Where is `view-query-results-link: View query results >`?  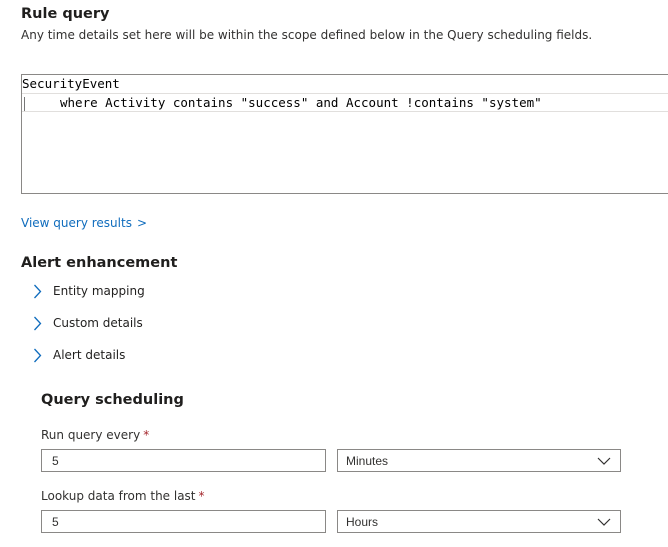 view-query-results-link: View query results > is located at coordinates (84, 223).